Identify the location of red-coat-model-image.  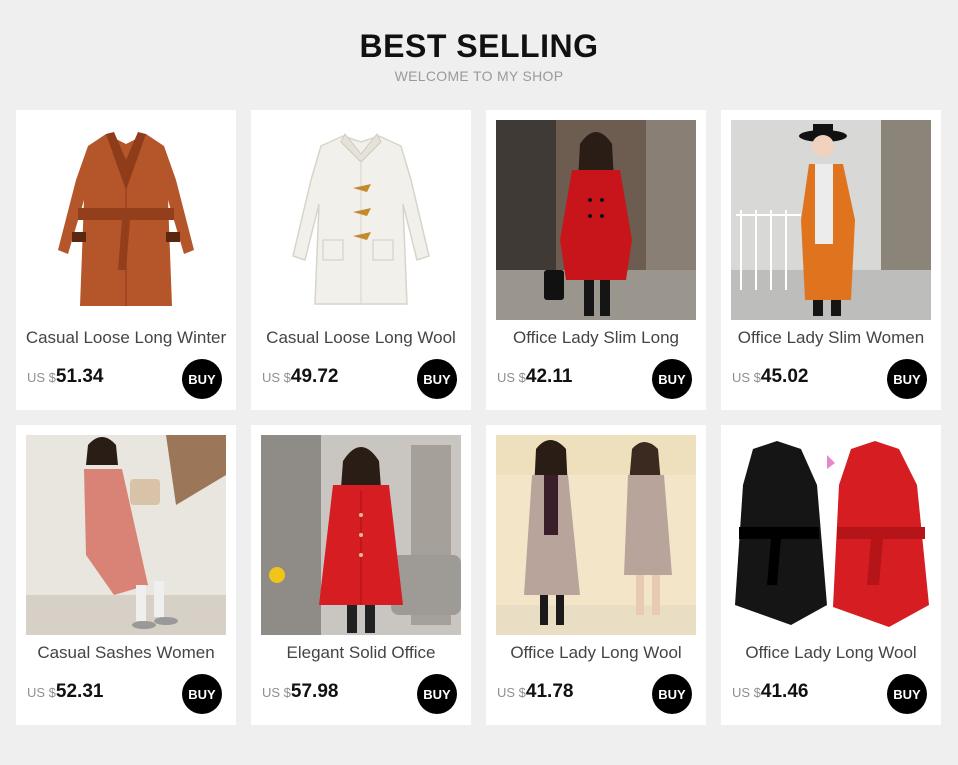
(596, 220).